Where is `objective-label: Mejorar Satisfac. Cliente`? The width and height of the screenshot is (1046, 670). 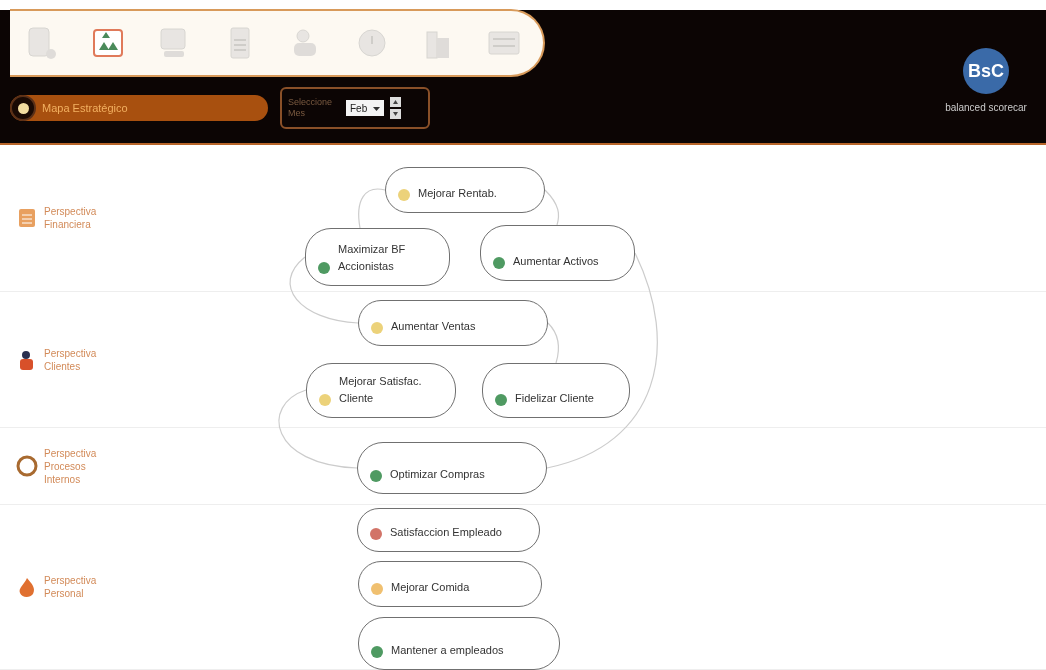
objective-label: Mejorar Satisfac. Cliente is located at coordinates (381, 390).